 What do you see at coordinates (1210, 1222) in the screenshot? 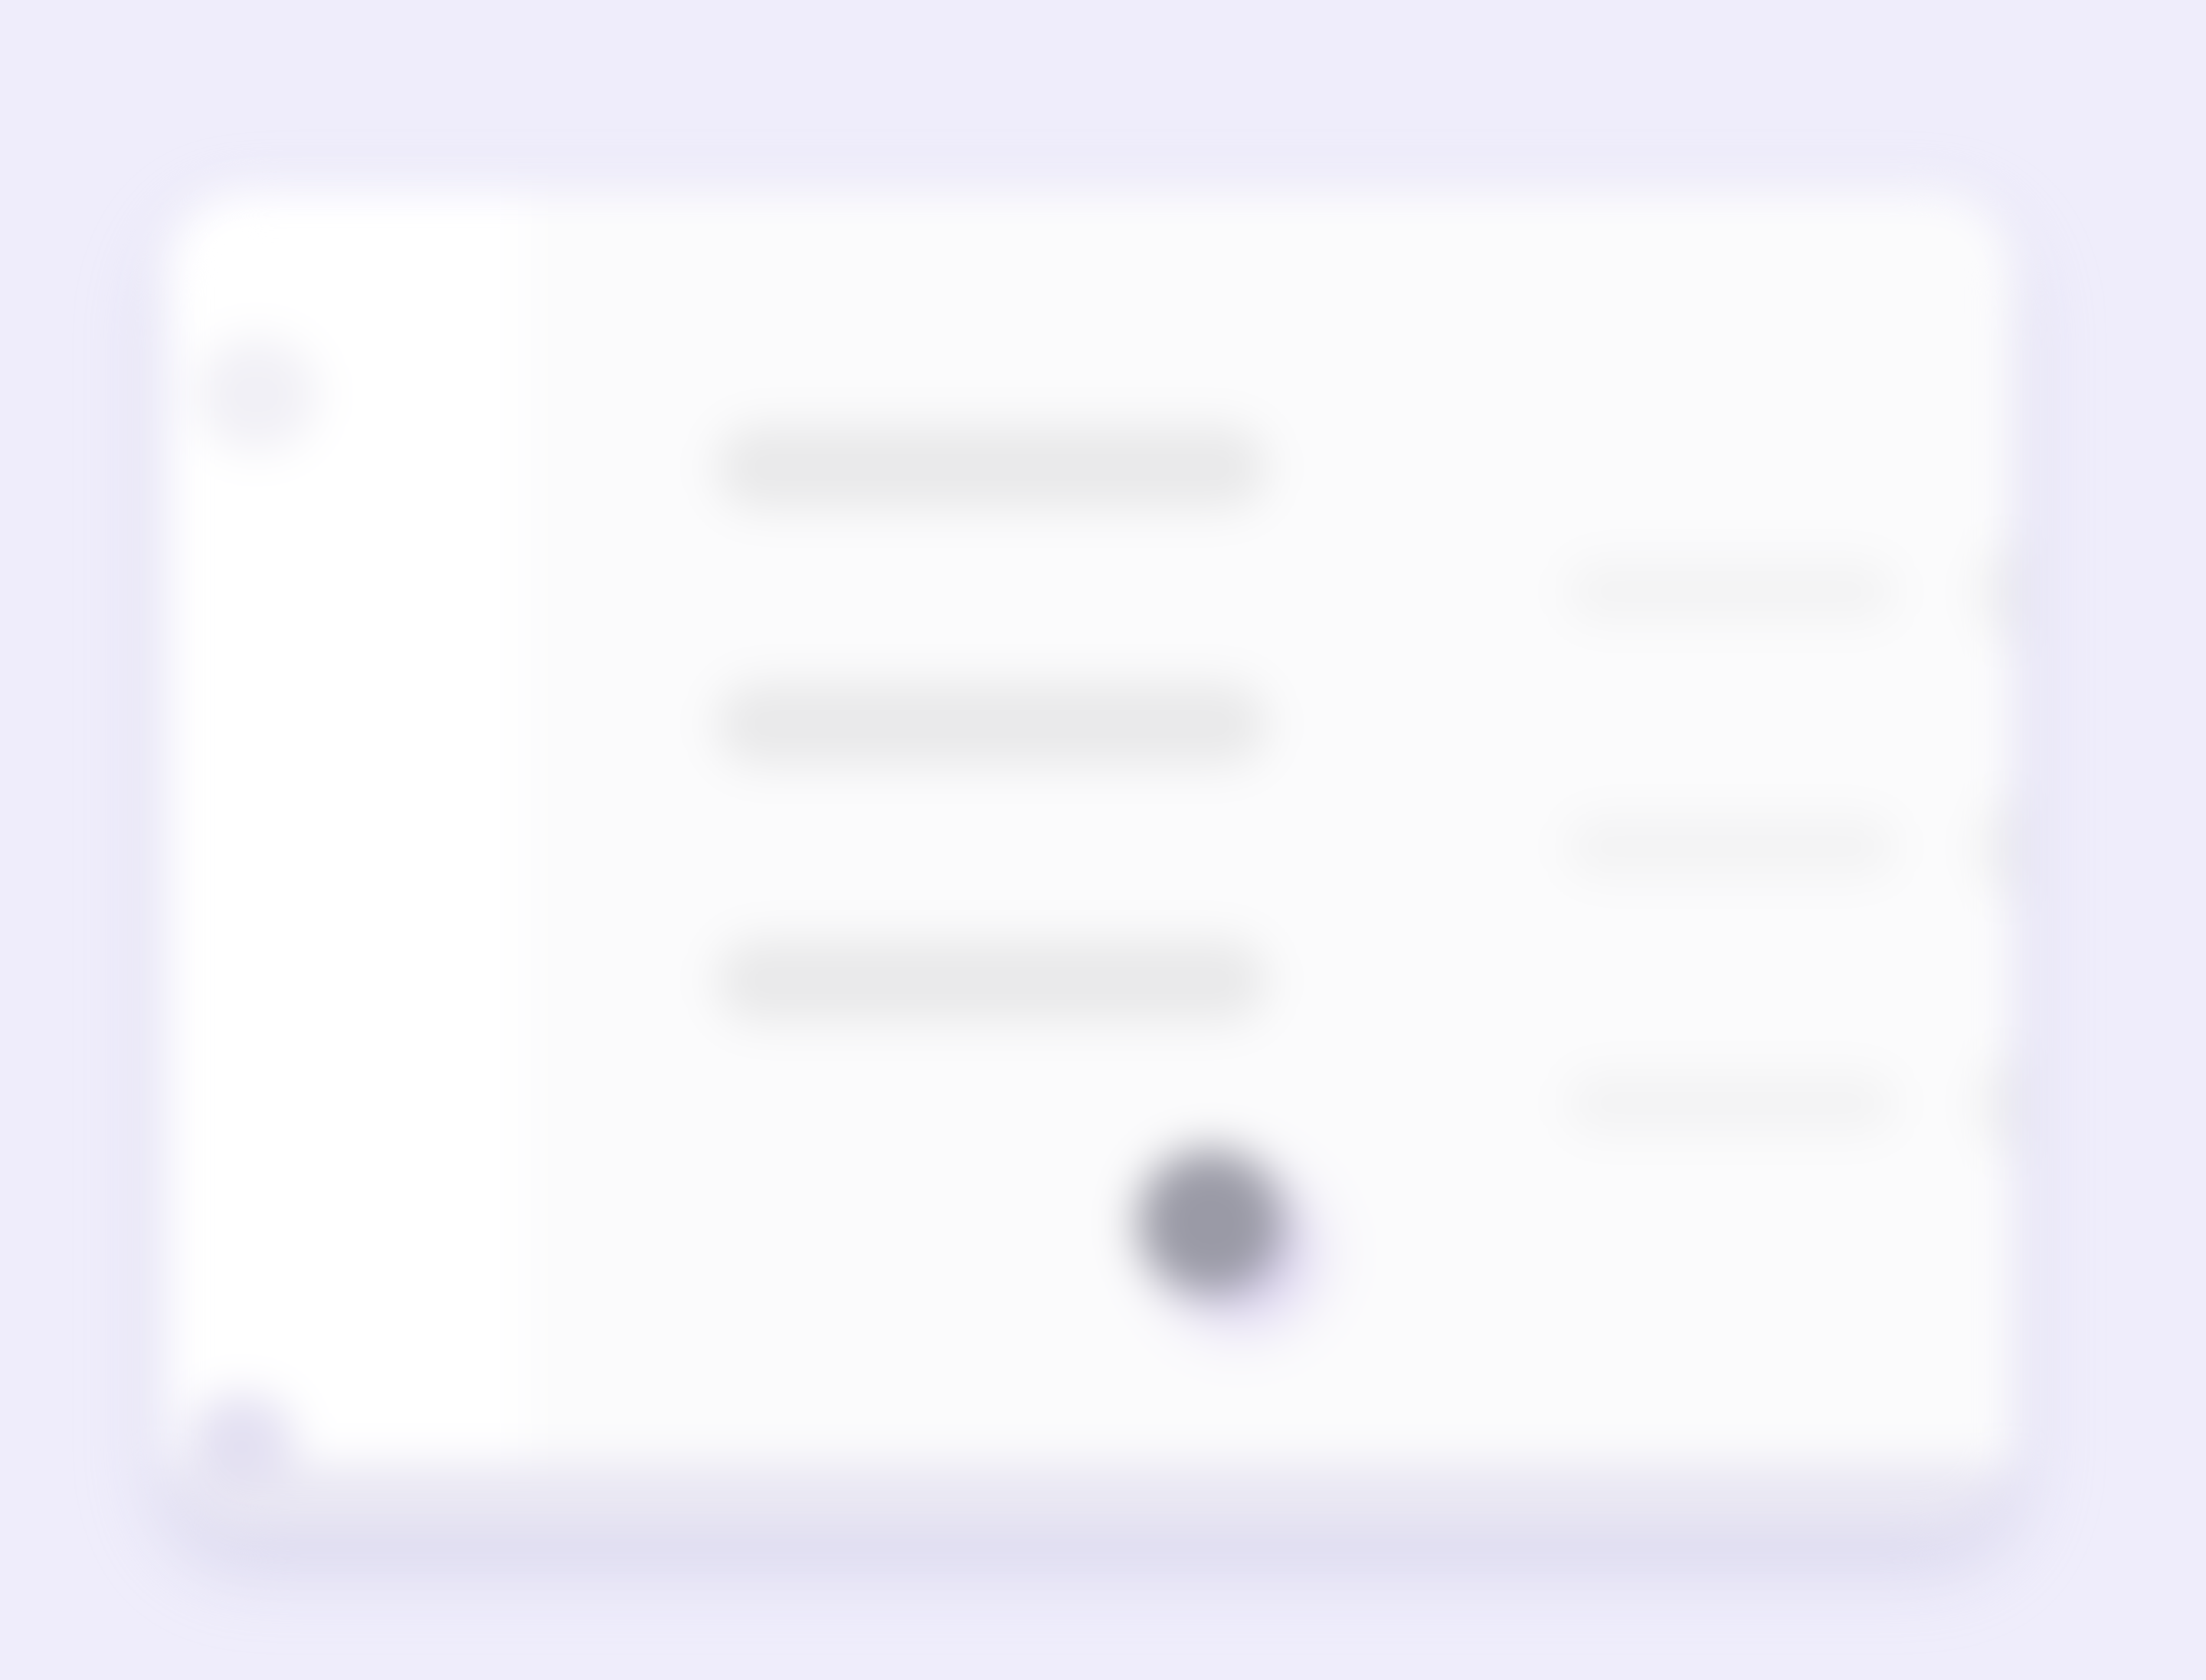
I see `floating-action-button` at bounding box center [1210, 1222].